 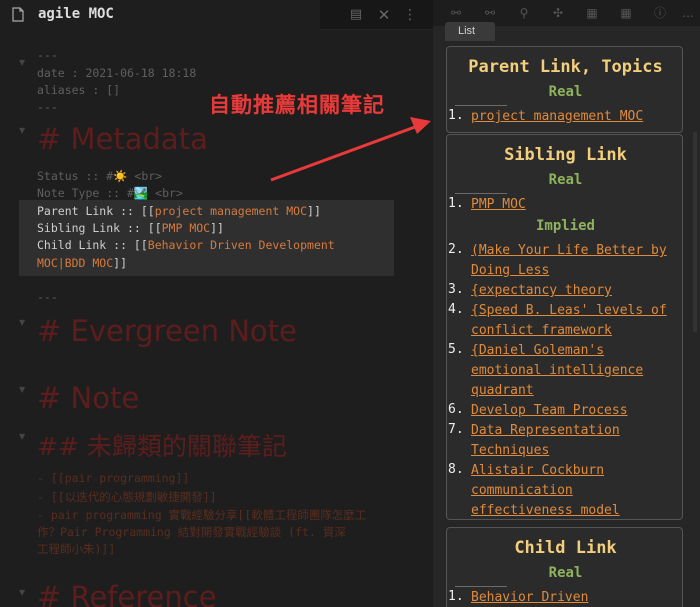 What do you see at coordinates (186, 228) in the screenshot?
I see `sibling-link: PMP MOC` at bounding box center [186, 228].